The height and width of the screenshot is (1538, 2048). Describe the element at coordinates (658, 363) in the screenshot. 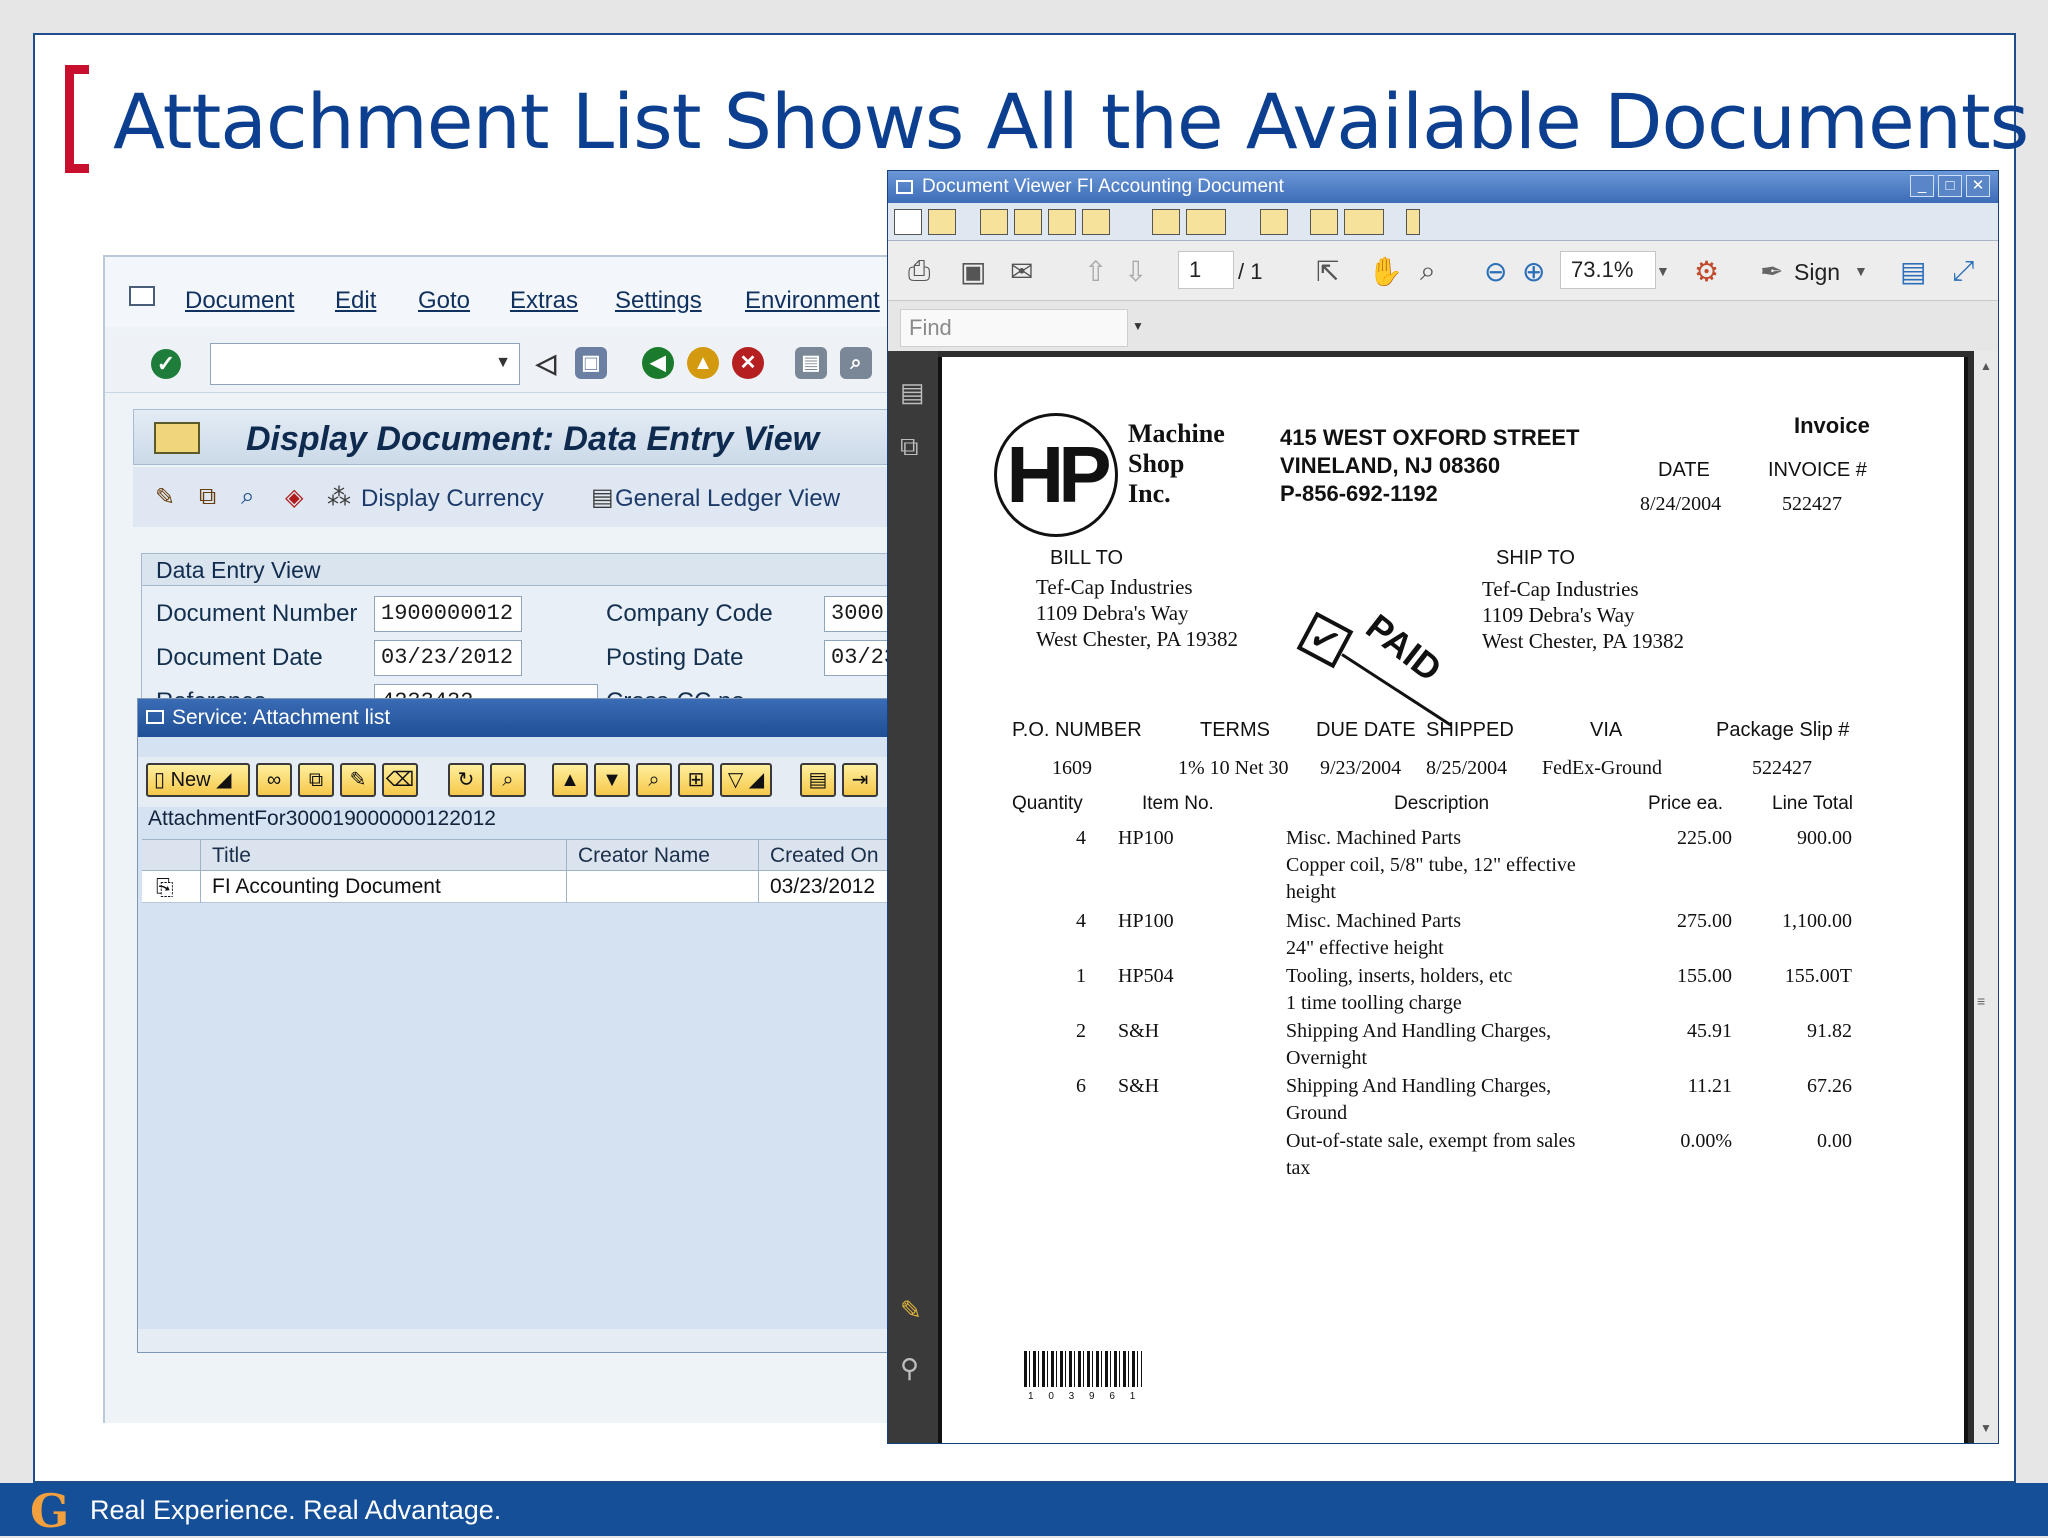

I see `back-icon: ◀` at that location.